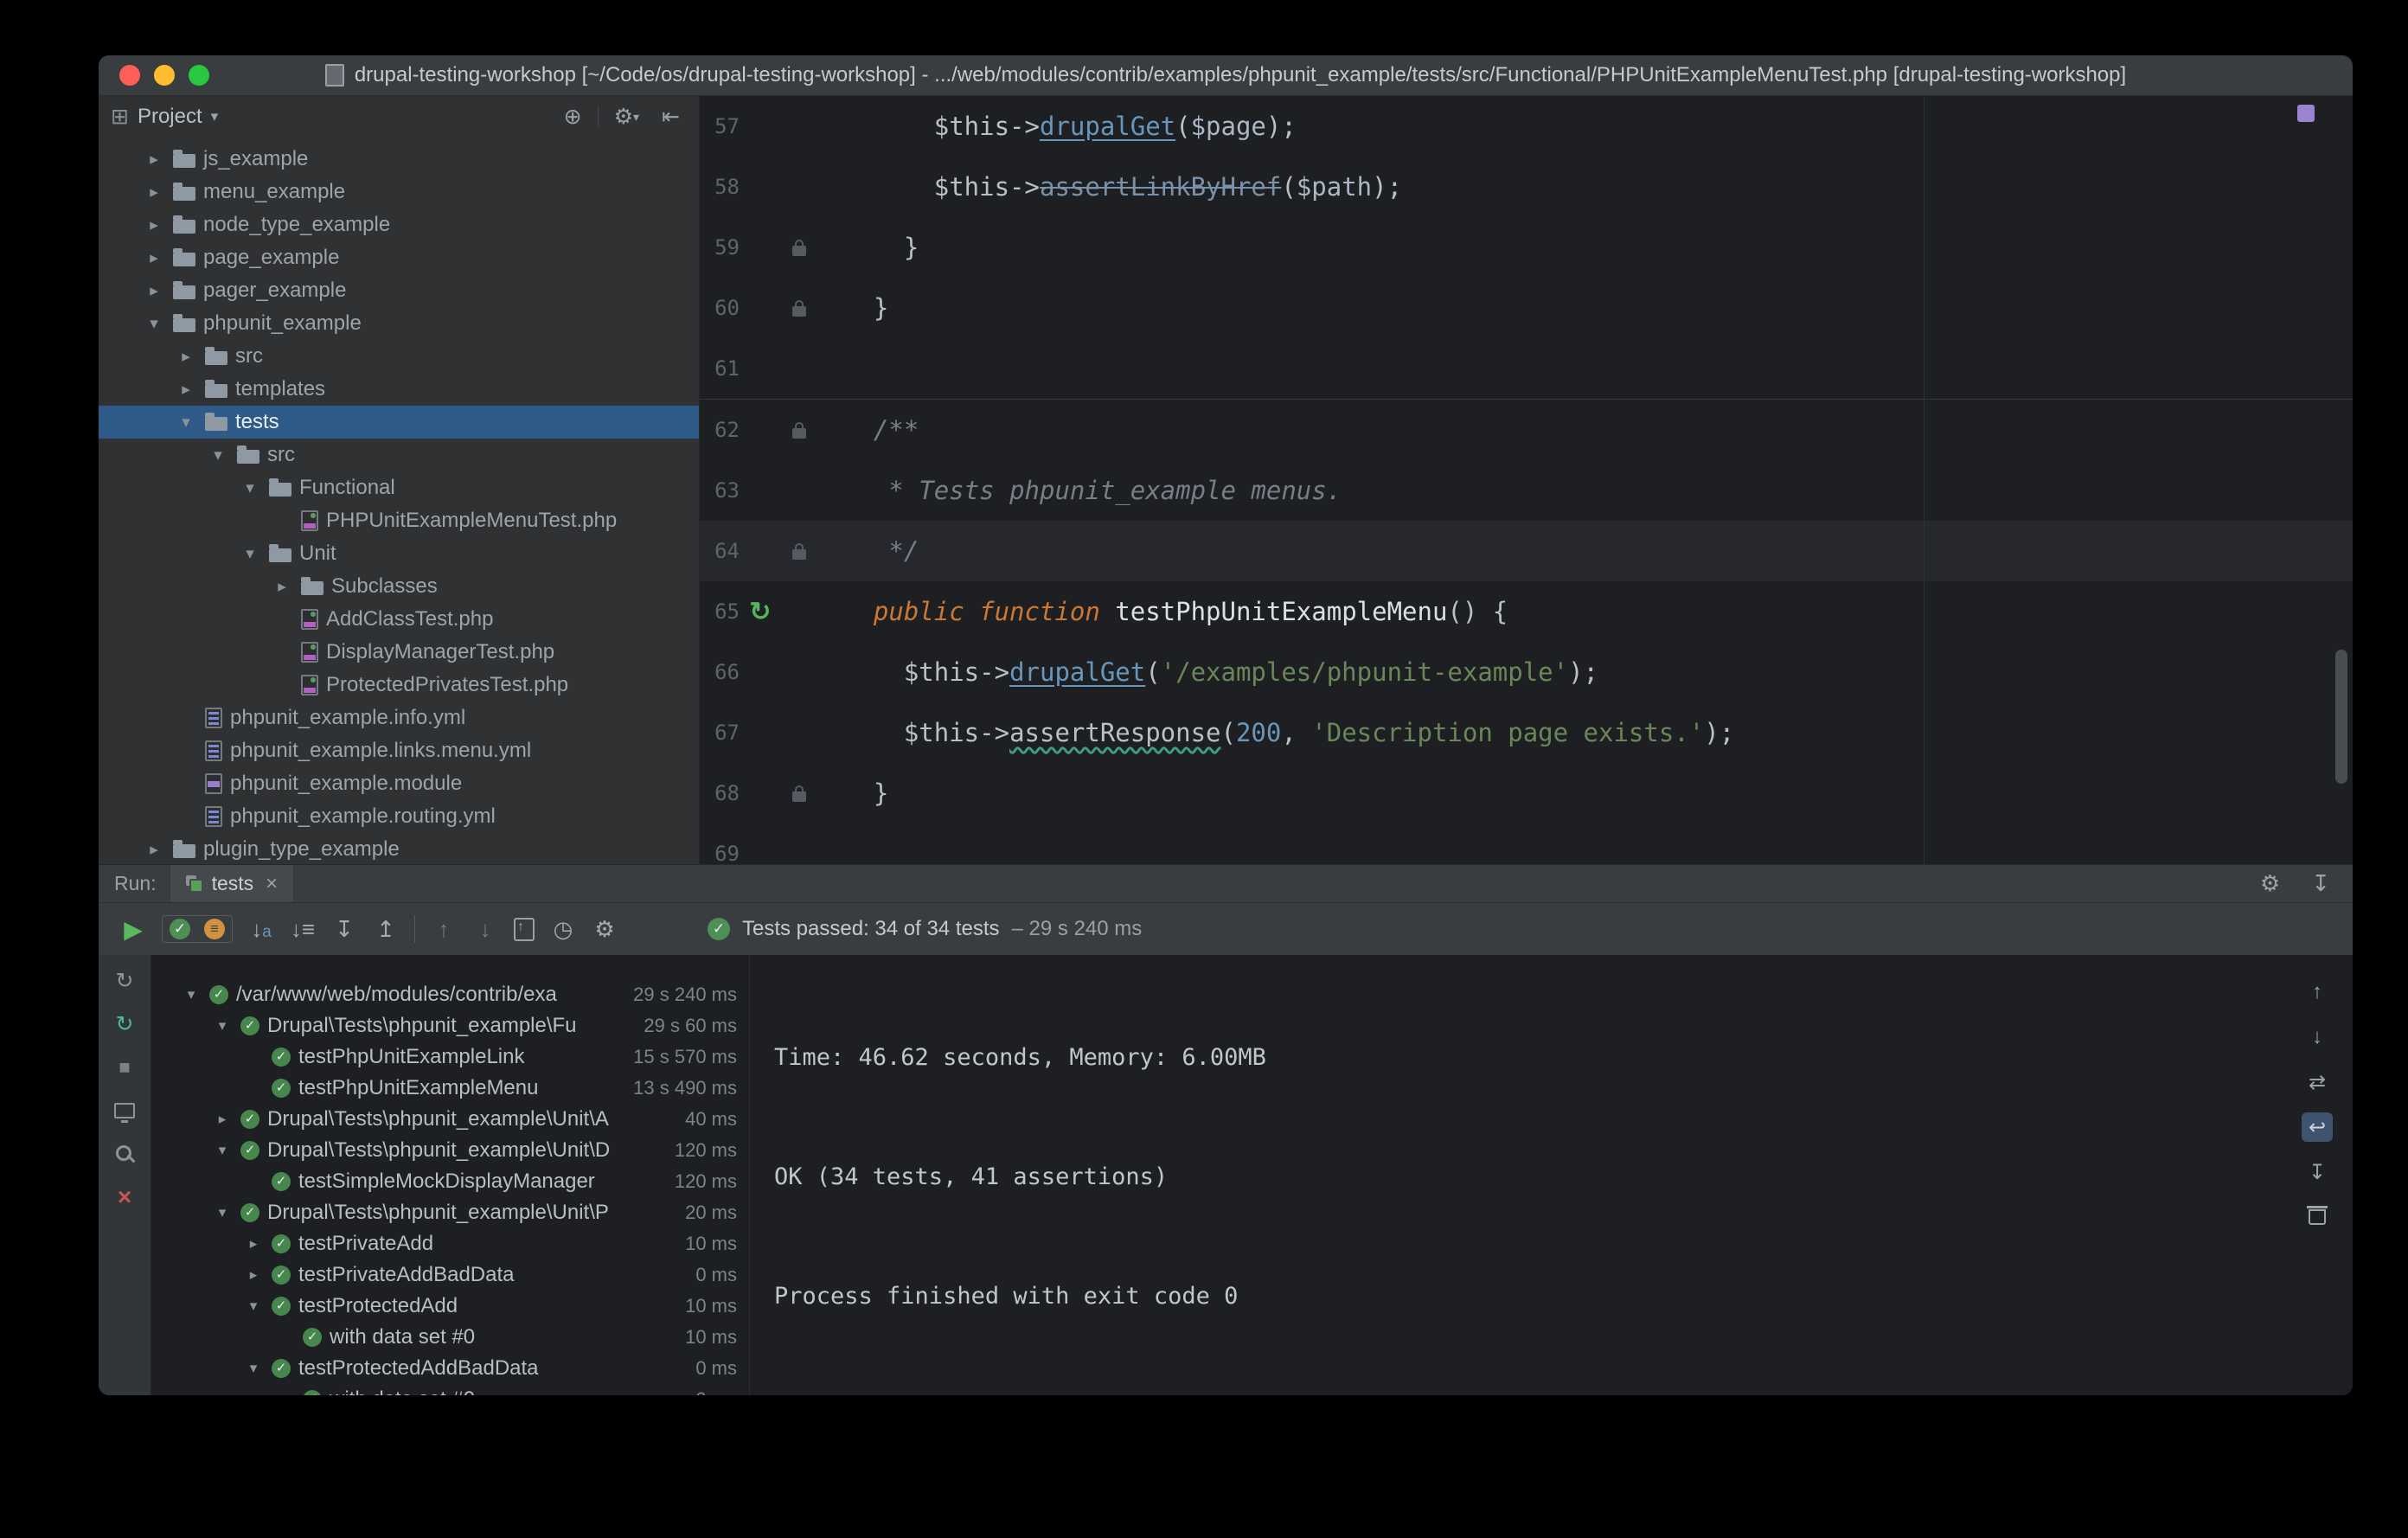  What do you see at coordinates (2341, 717) in the screenshot?
I see `editor-scrollbar-thumb` at bounding box center [2341, 717].